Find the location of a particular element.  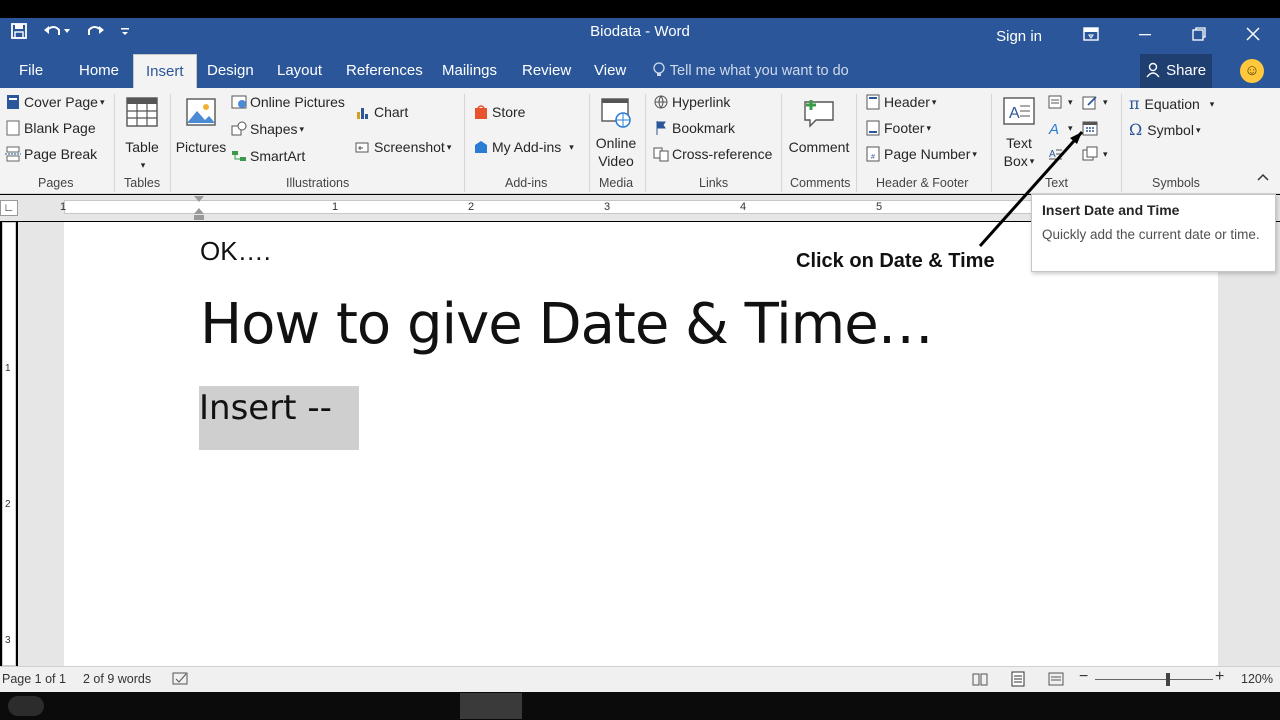

header-icon is located at coordinates (873, 102).